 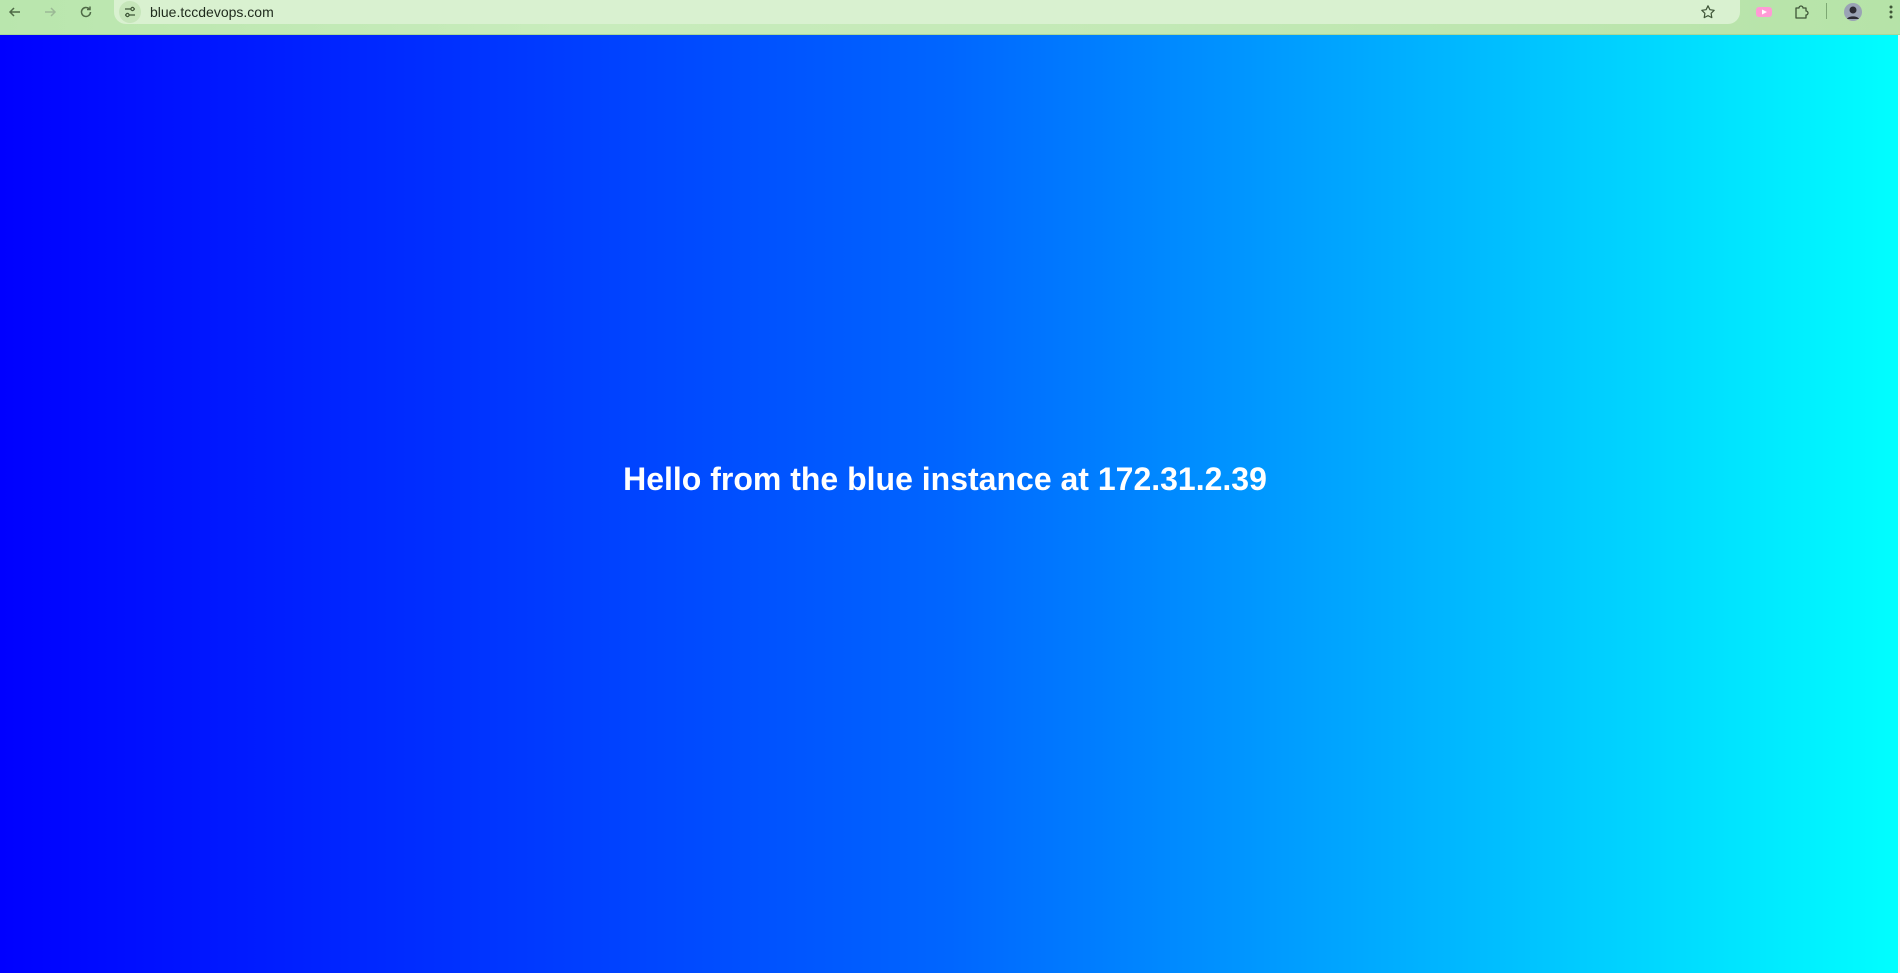 I want to click on toolbar-divider, so click(x=1826, y=11).